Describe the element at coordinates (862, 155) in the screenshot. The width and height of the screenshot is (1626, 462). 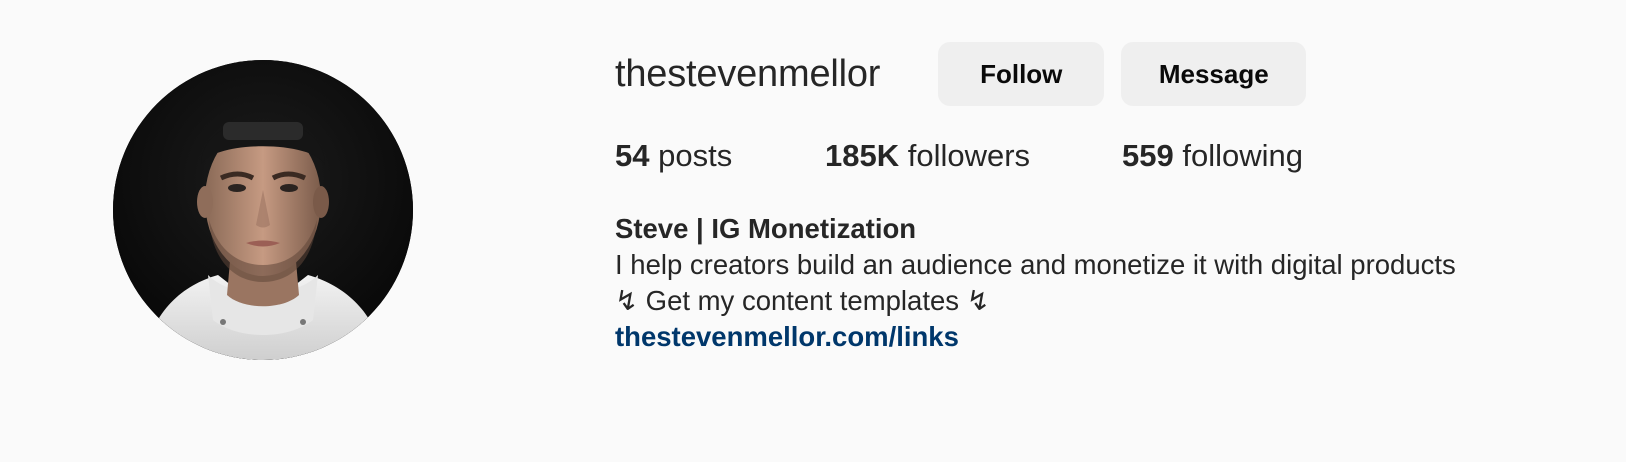
I see `followers-count: 185K` at that location.